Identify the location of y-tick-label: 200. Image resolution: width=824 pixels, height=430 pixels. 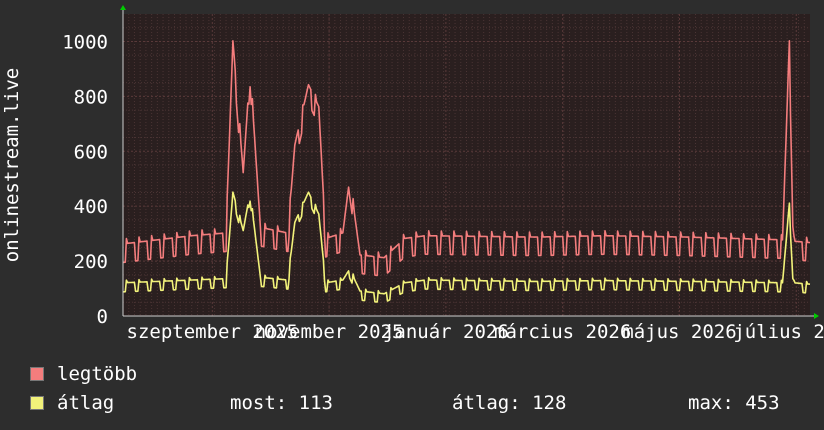
(91, 262).